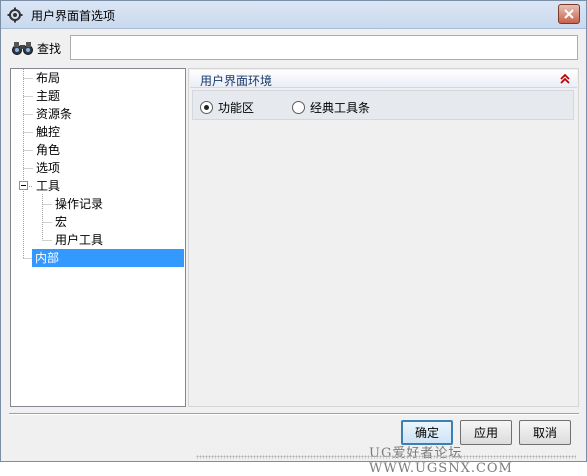 The image size is (587, 476). I want to click on resize-grip, so click(386, 457).